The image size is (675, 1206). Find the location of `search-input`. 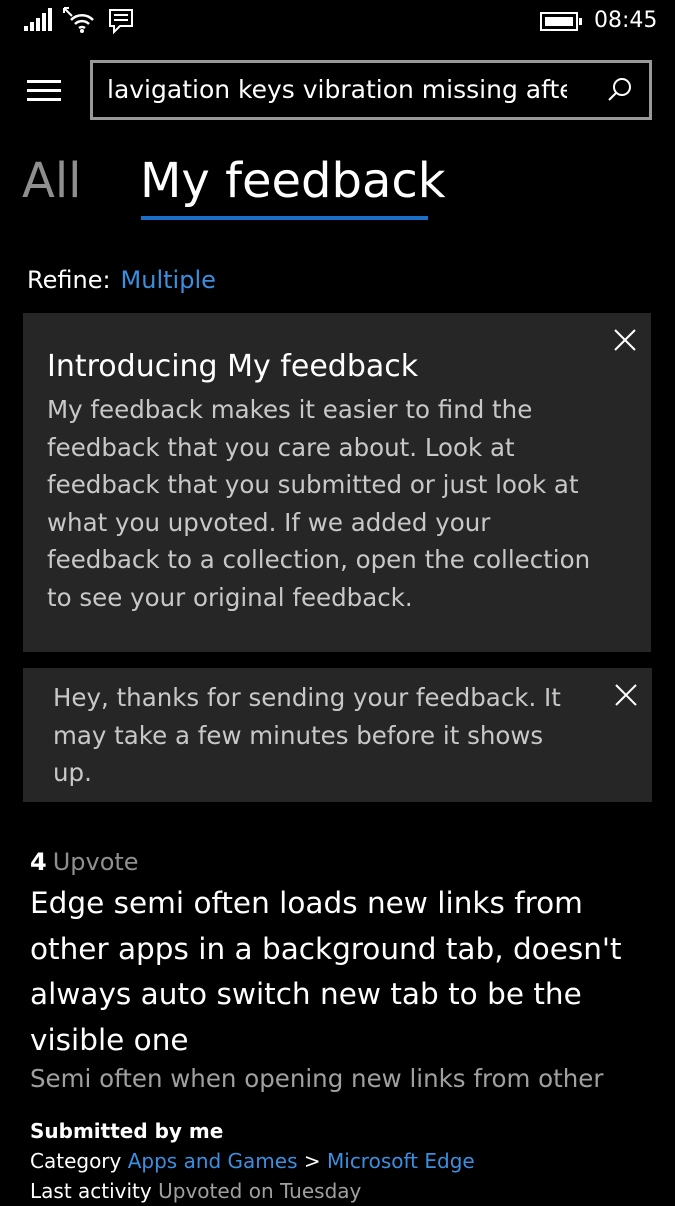

search-input is located at coordinates (337, 90).